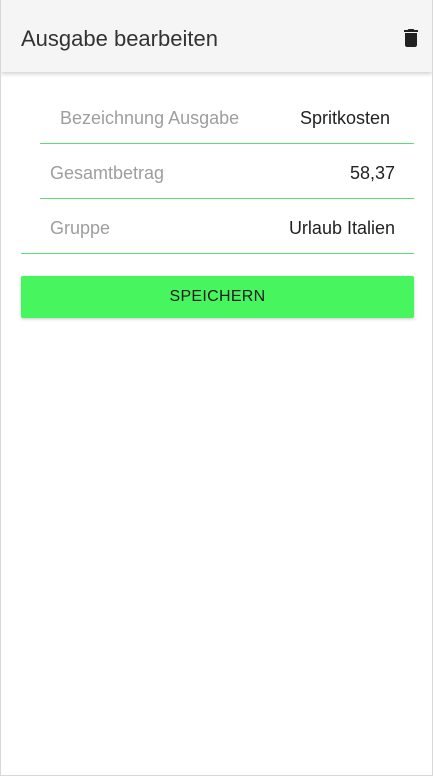 The width and height of the screenshot is (433, 777). Describe the element at coordinates (119, 38) in the screenshot. I see `page-title: Ausgabe bearbeiten` at that location.